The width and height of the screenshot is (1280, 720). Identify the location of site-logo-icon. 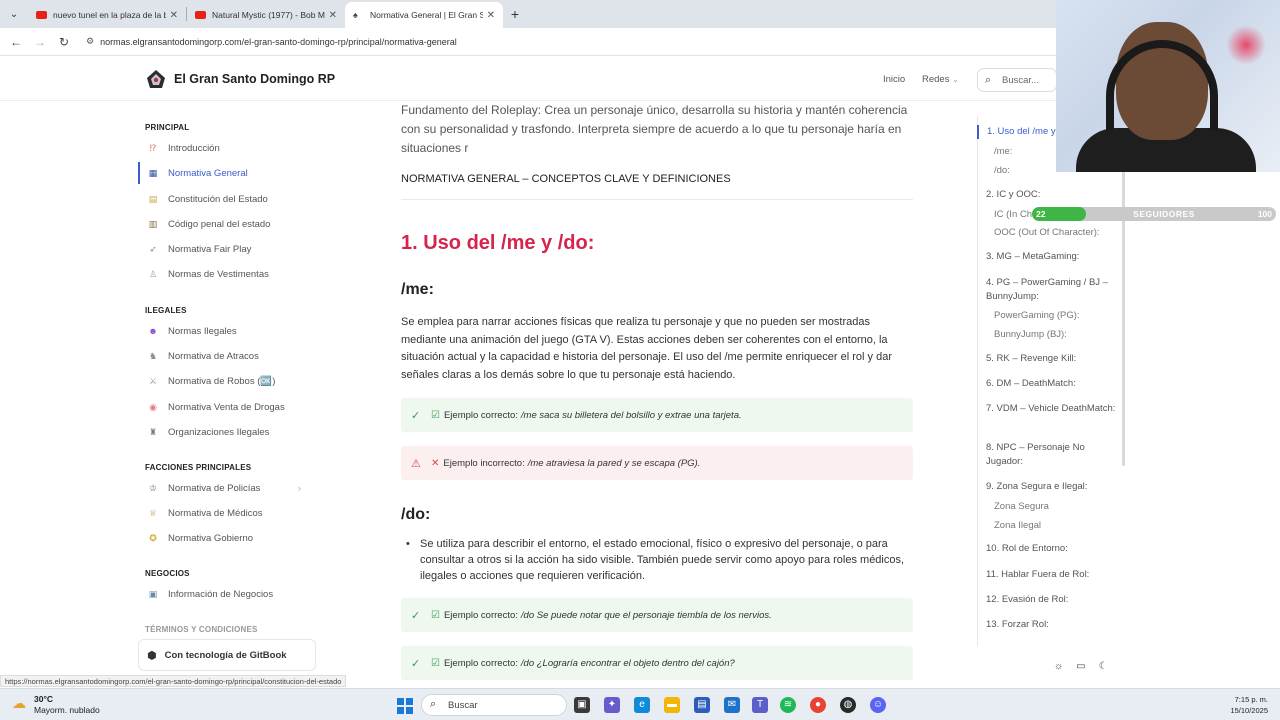
(156, 79).